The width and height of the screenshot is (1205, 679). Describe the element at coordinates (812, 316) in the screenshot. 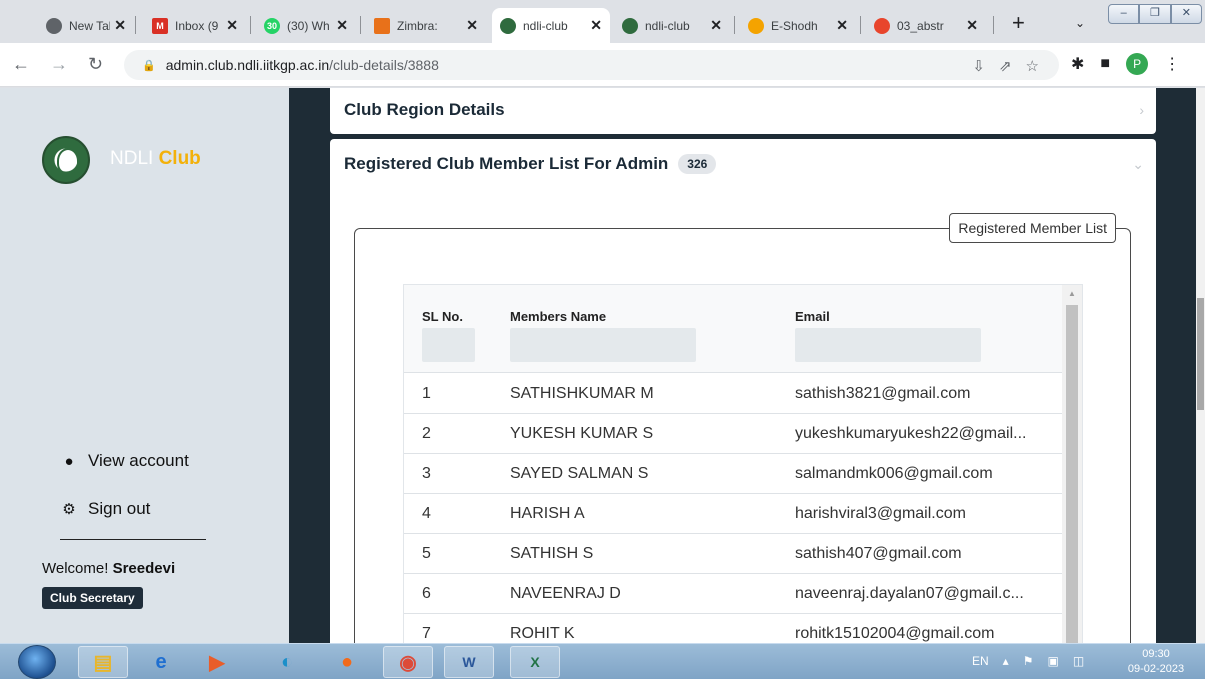

I see `column-header-email: Email` at that location.